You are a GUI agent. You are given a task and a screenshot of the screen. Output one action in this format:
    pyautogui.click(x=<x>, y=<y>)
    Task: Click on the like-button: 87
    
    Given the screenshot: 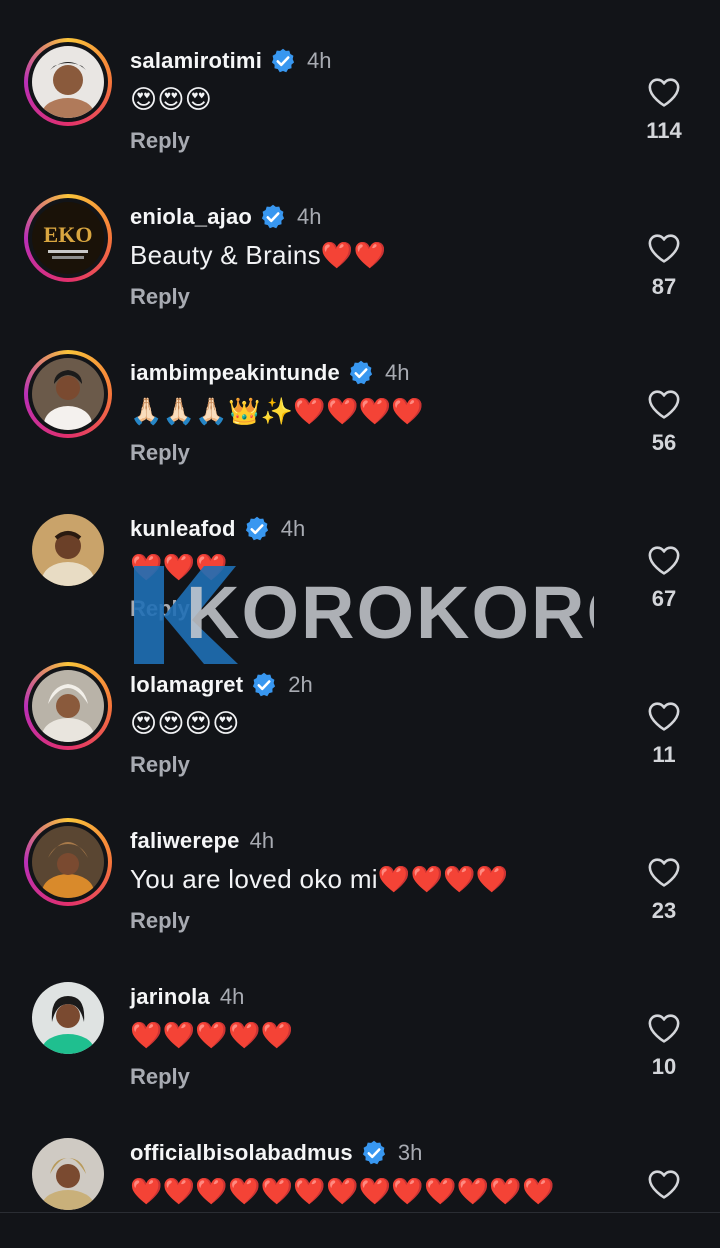 What is the action you would take?
    pyautogui.click(x=664, y=266)
    